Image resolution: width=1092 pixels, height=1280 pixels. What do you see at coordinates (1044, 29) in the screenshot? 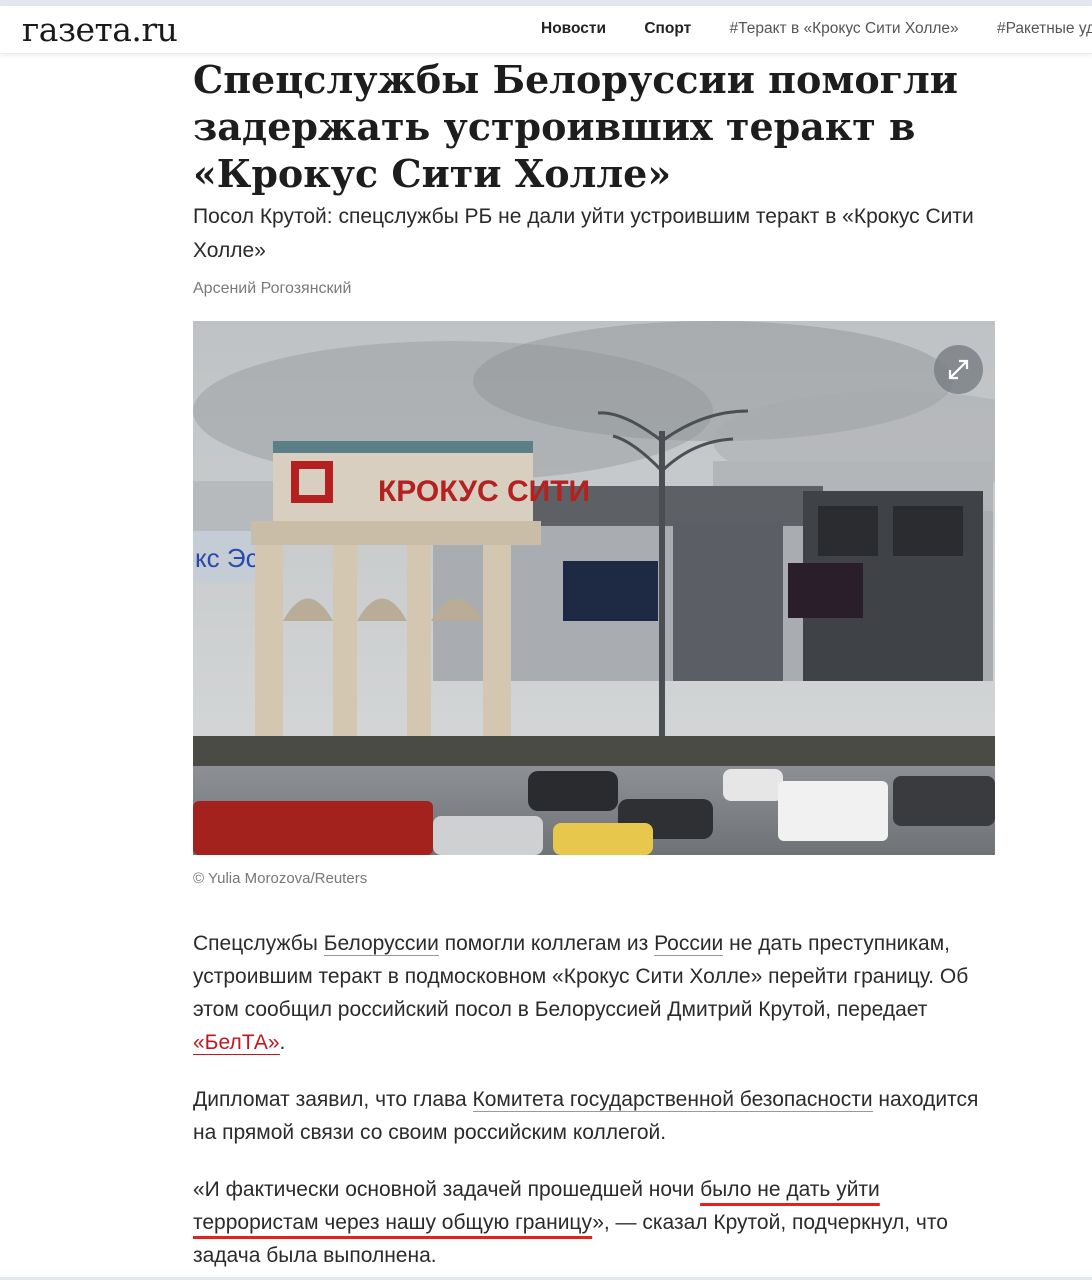
I see `nav-item-missile-tag: #Ракетные уд` at bounding box center [1044, 29].